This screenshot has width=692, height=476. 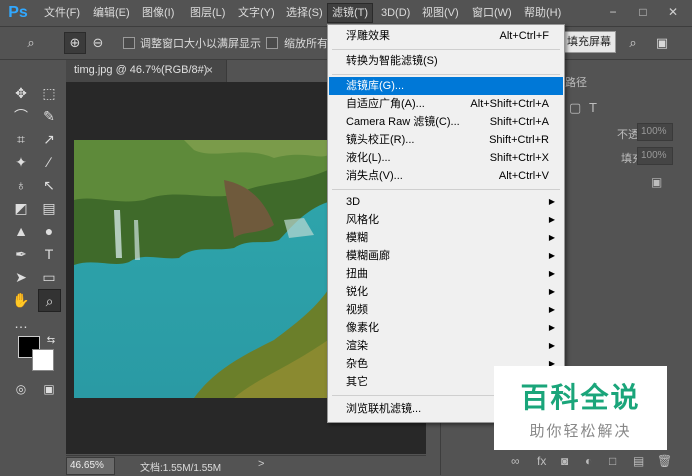 What do you see at coordinates (272, 43) in the screenshot?
I see `zoom-all-checkbox` at bounding box center [272, 43].